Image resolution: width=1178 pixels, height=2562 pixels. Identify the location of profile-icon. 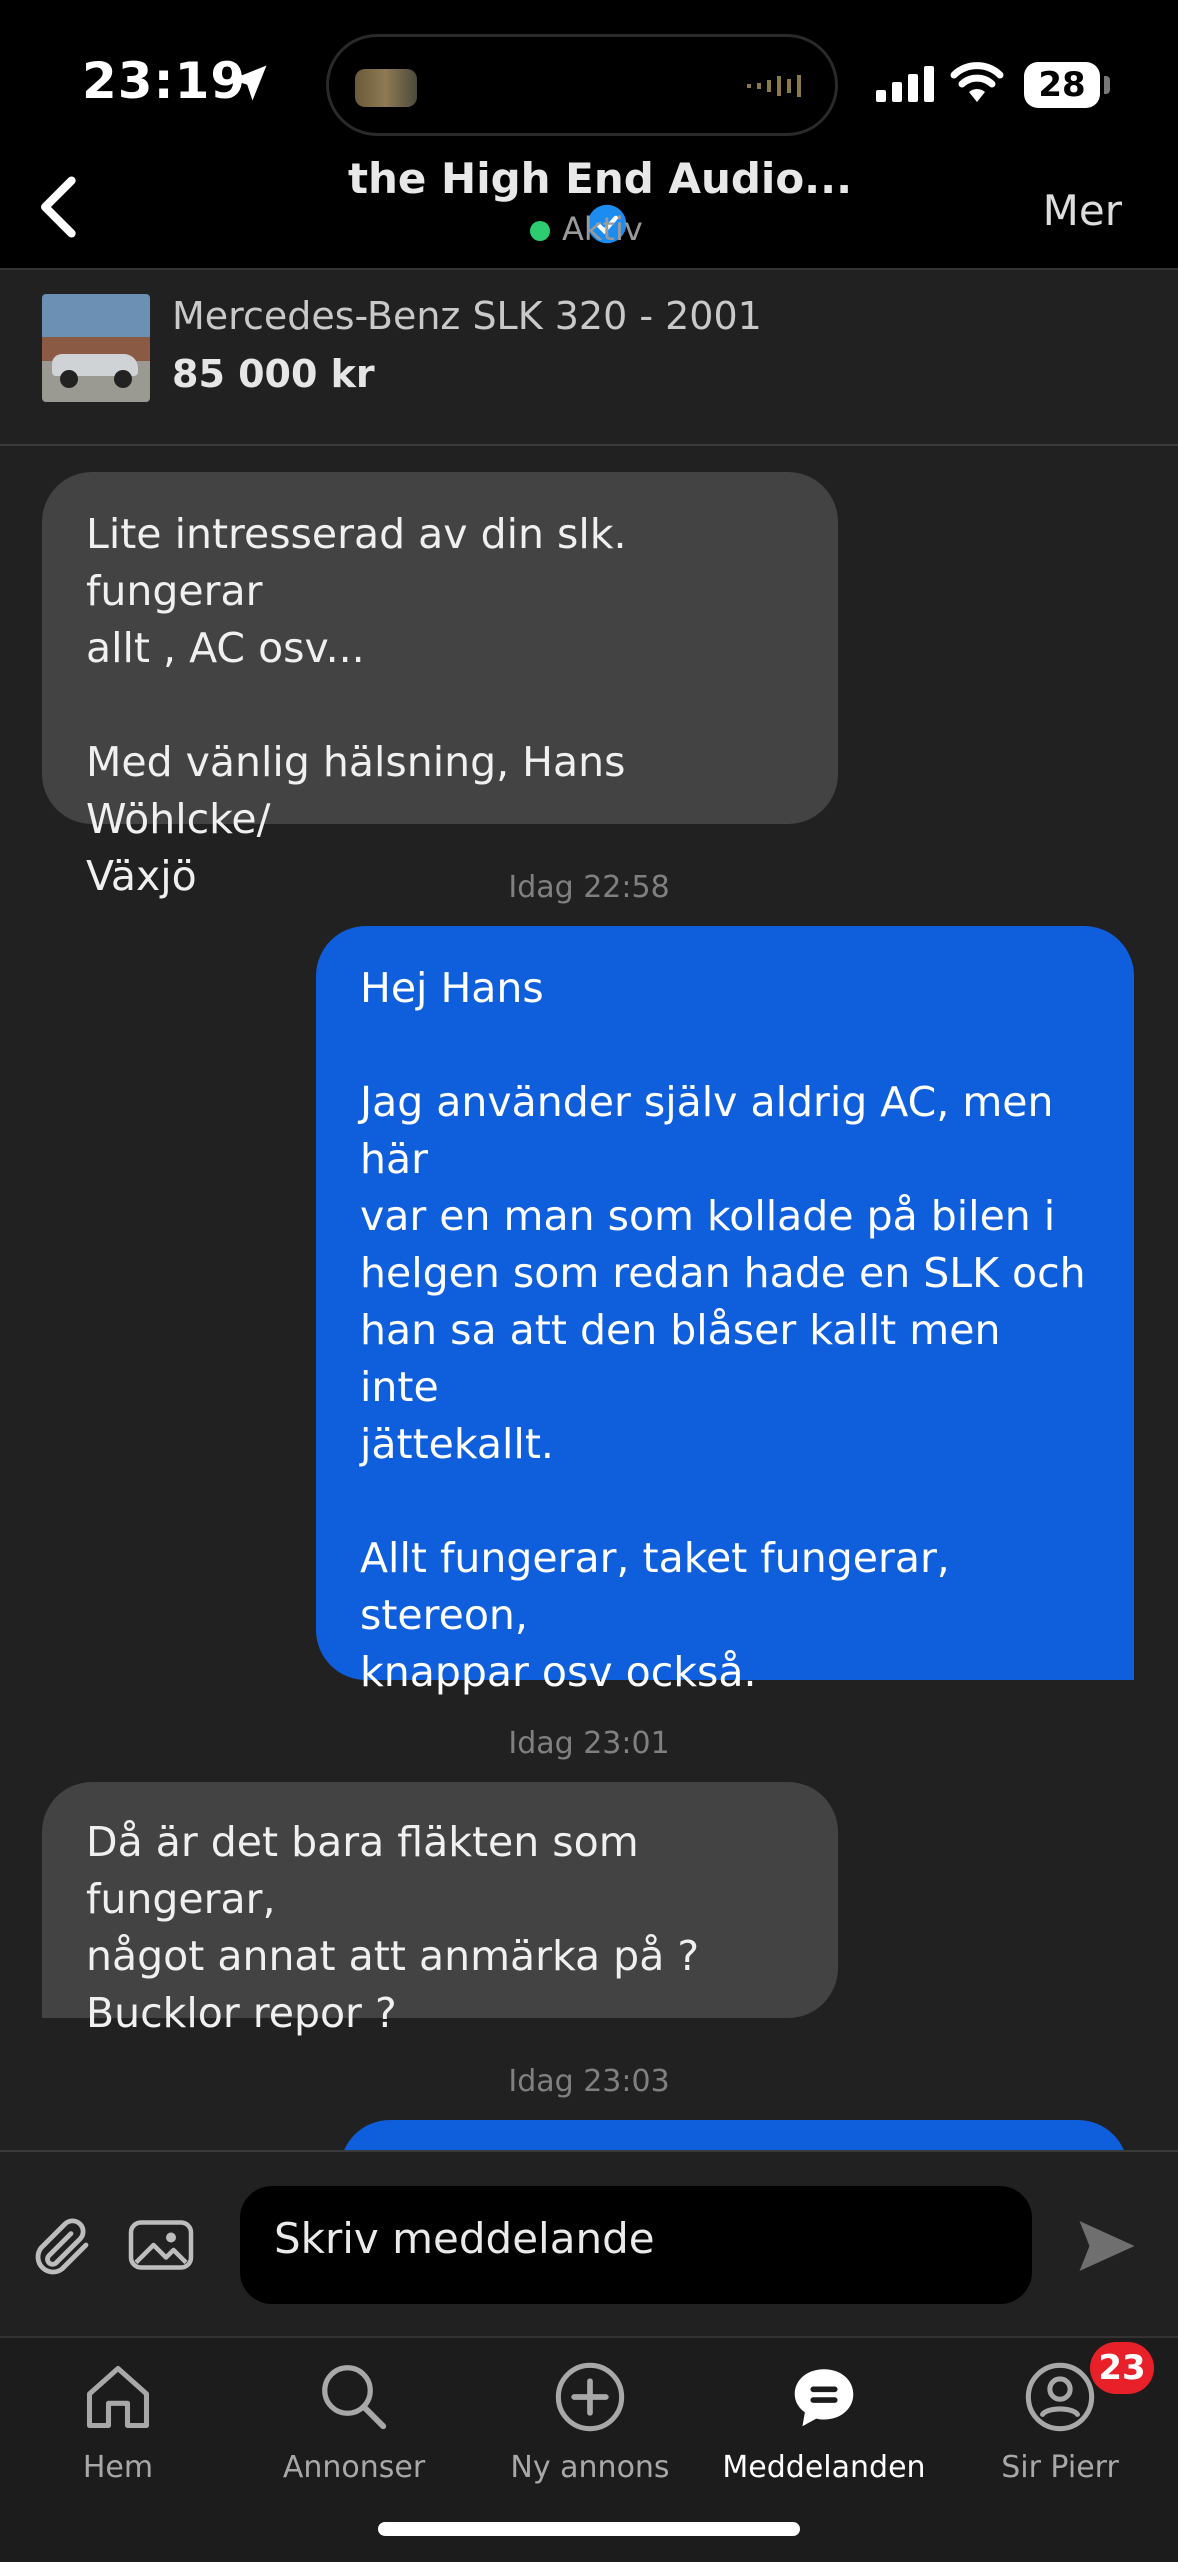
(1060, 2397).